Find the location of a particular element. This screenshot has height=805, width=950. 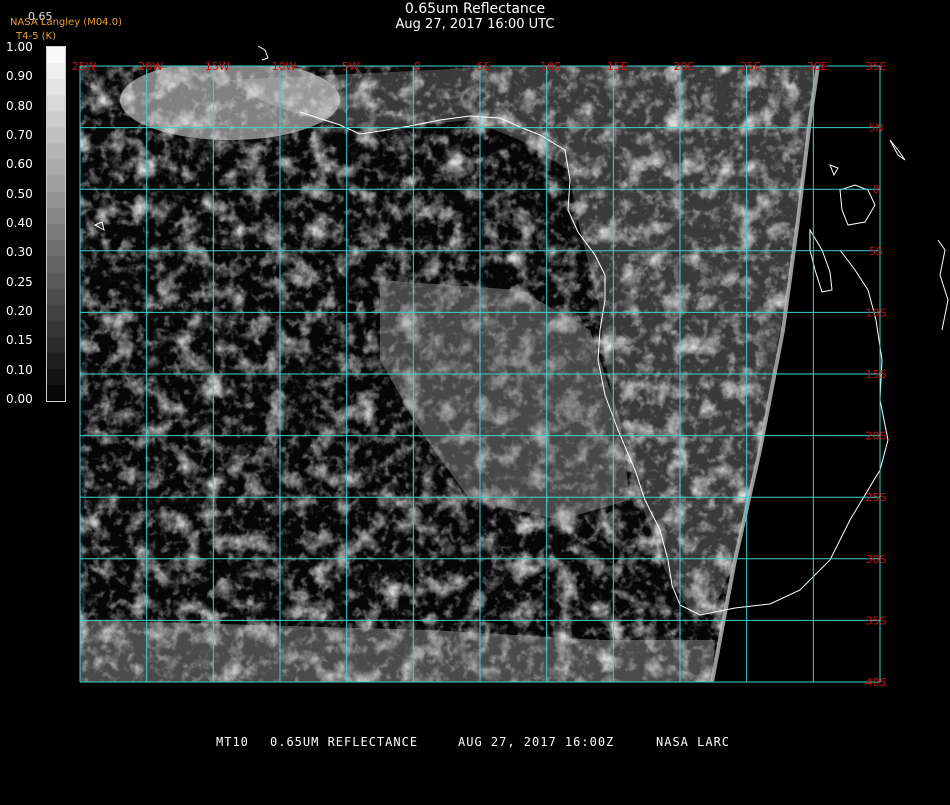

latitude-label: 25S is located at coordinates (876, 497).